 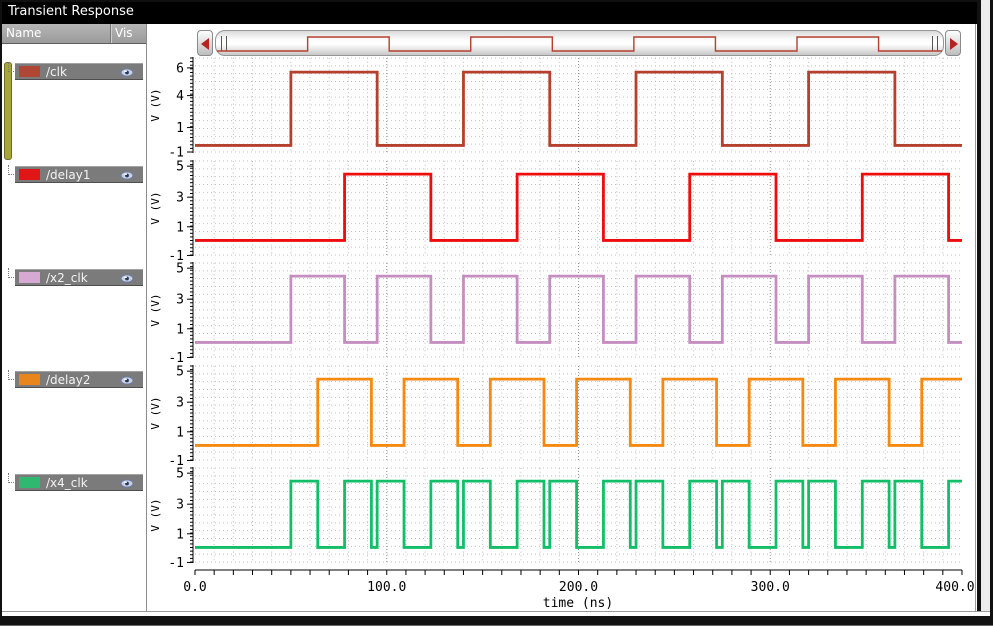 What do you see at coordinates (181, 109) in the screenshot?
I see `y-axis-ruler: 6 4 1 -1` at bounding box center [181, 109].